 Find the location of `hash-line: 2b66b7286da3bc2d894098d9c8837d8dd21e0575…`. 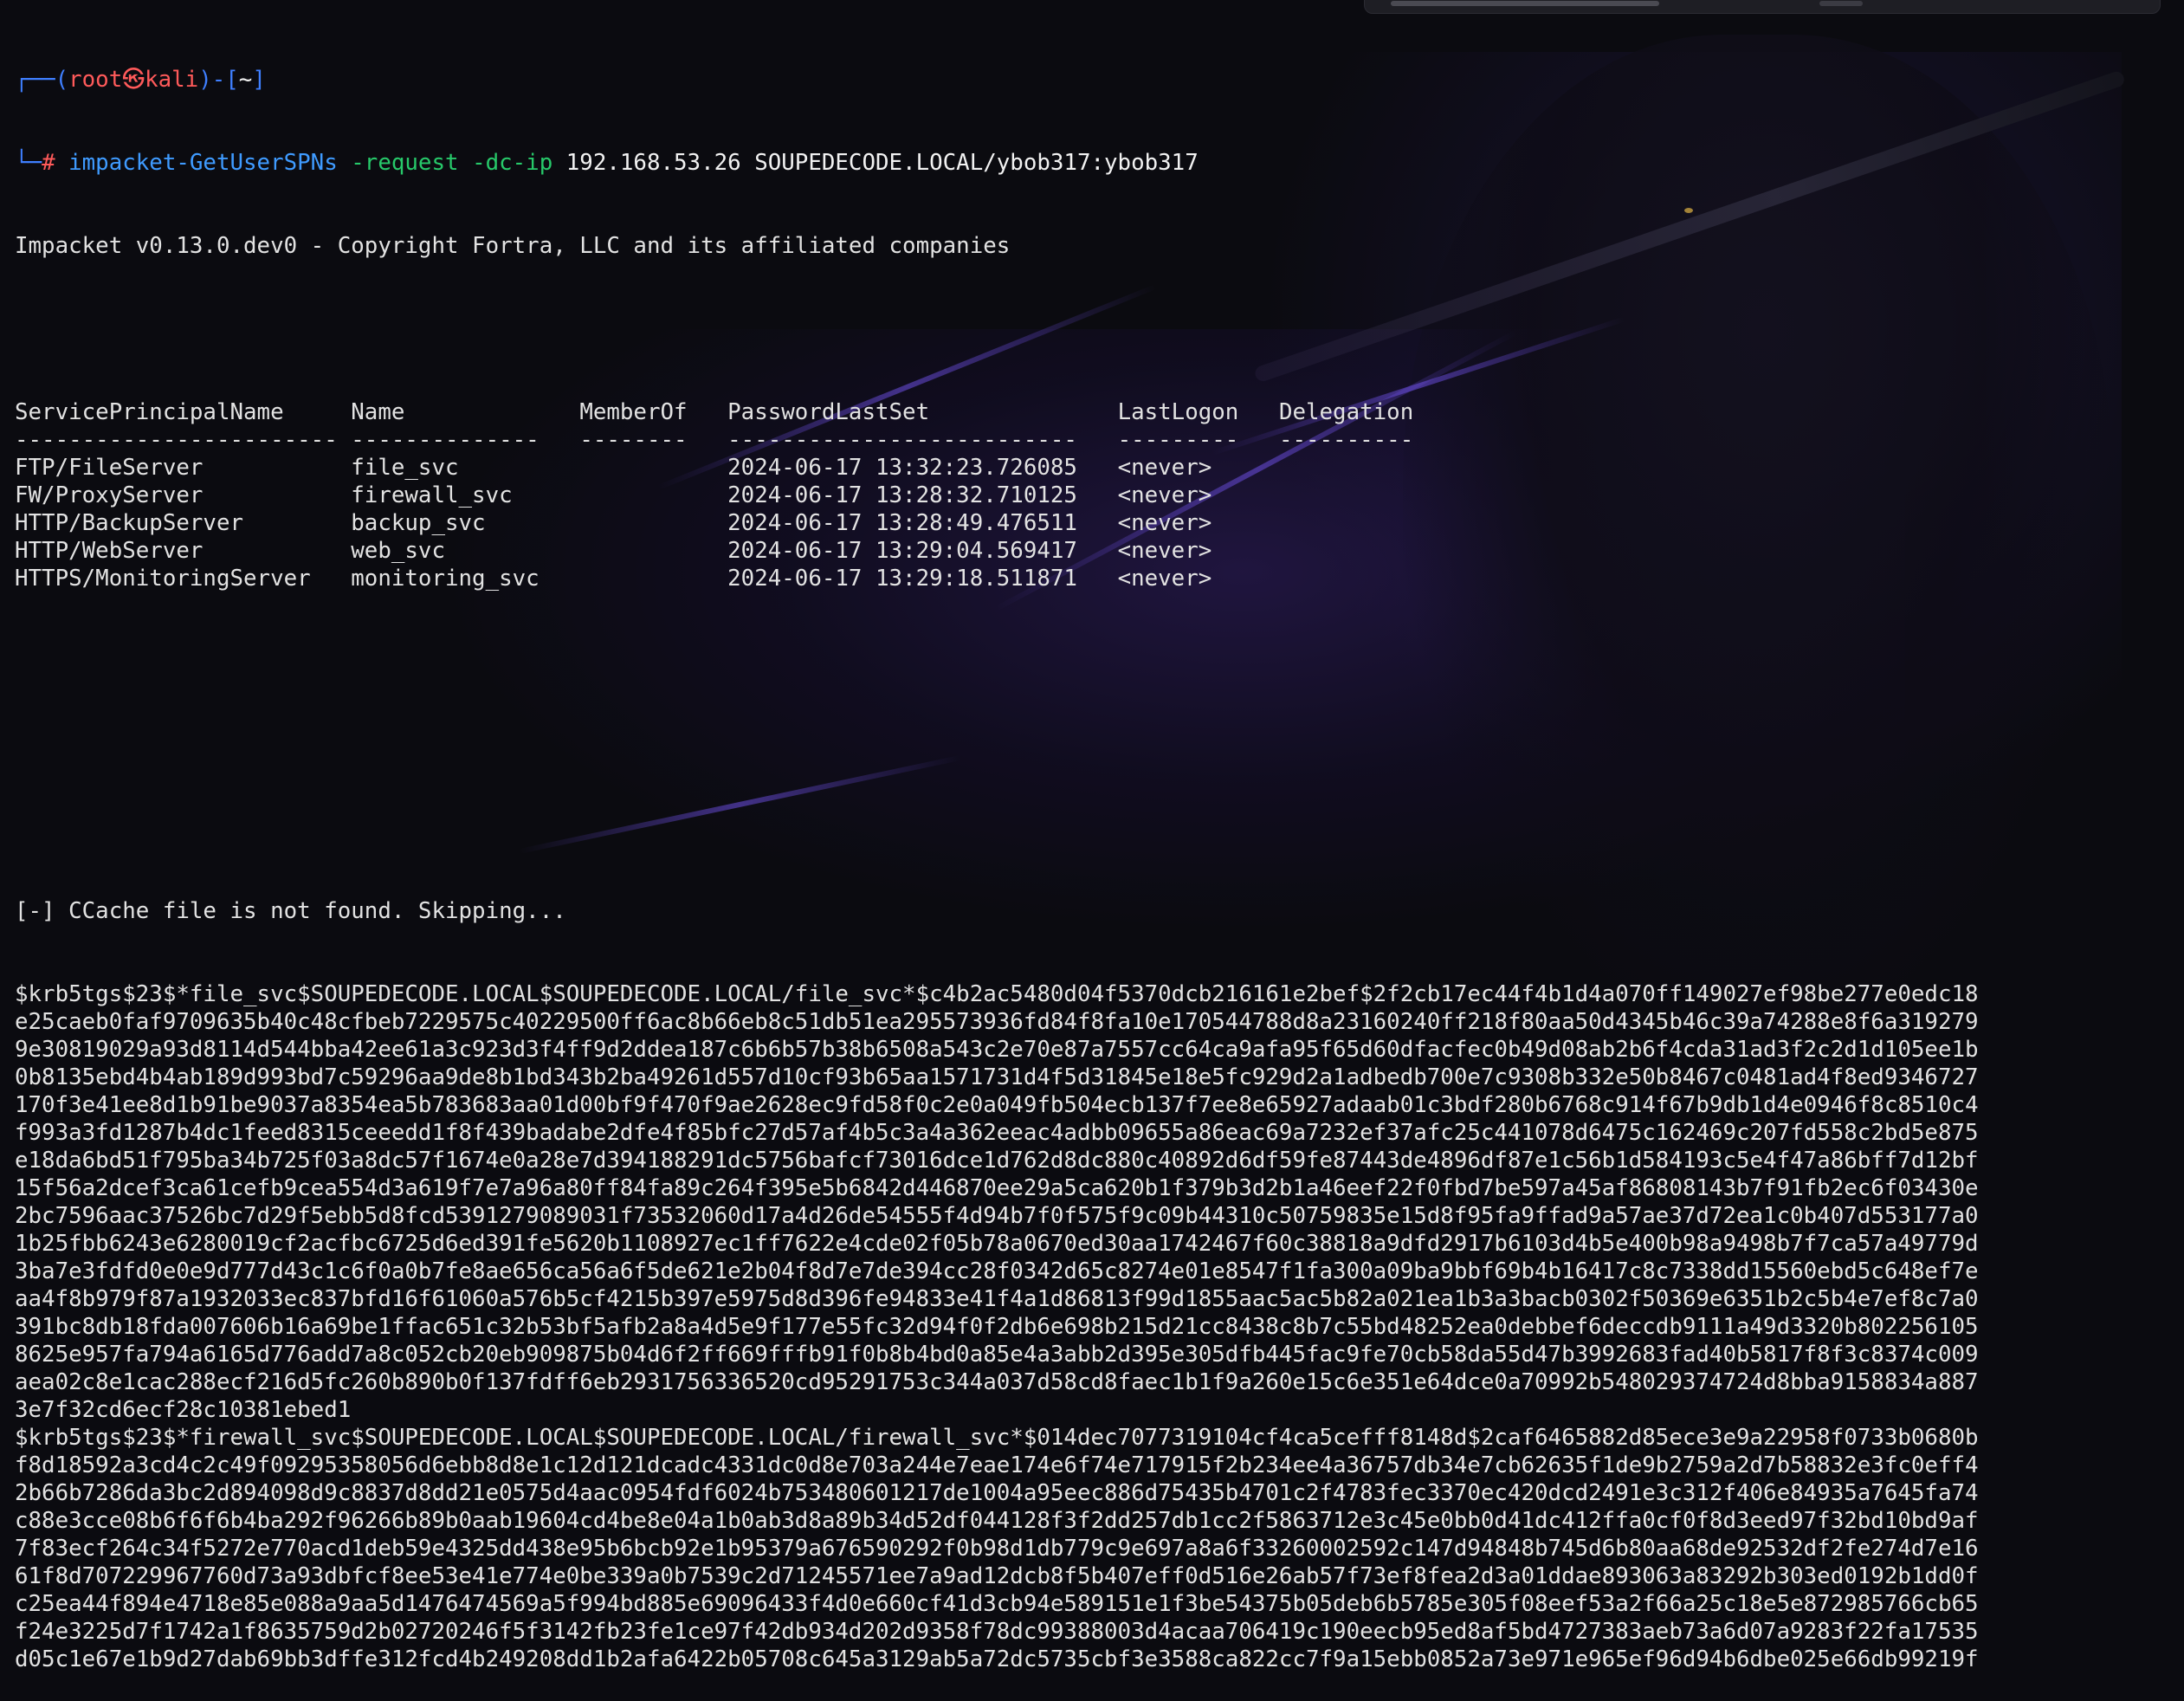

hash-line: 2b66b7286da3bc2d894098d9c8837d8dd21e0575… is located at coordinates (997, 1493).